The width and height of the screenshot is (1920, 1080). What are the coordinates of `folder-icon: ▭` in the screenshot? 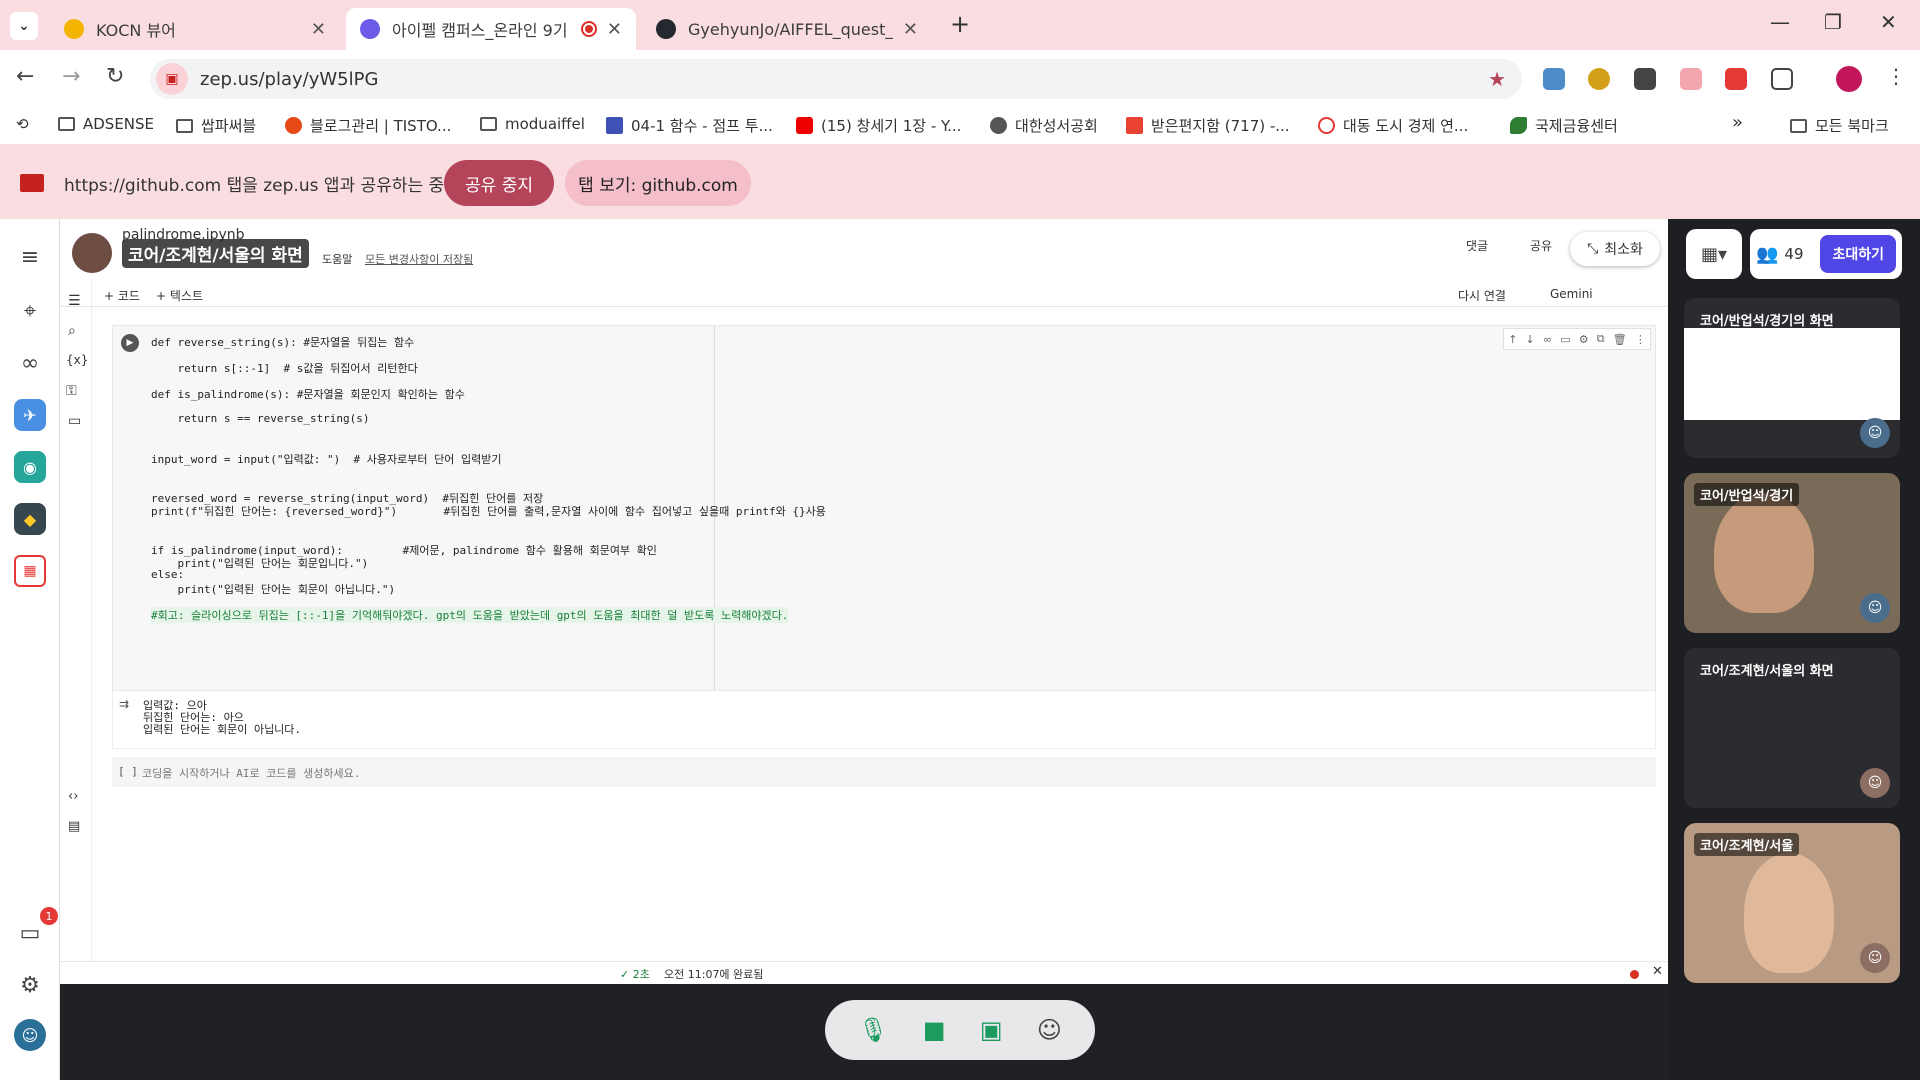 It's located at (74, 421).